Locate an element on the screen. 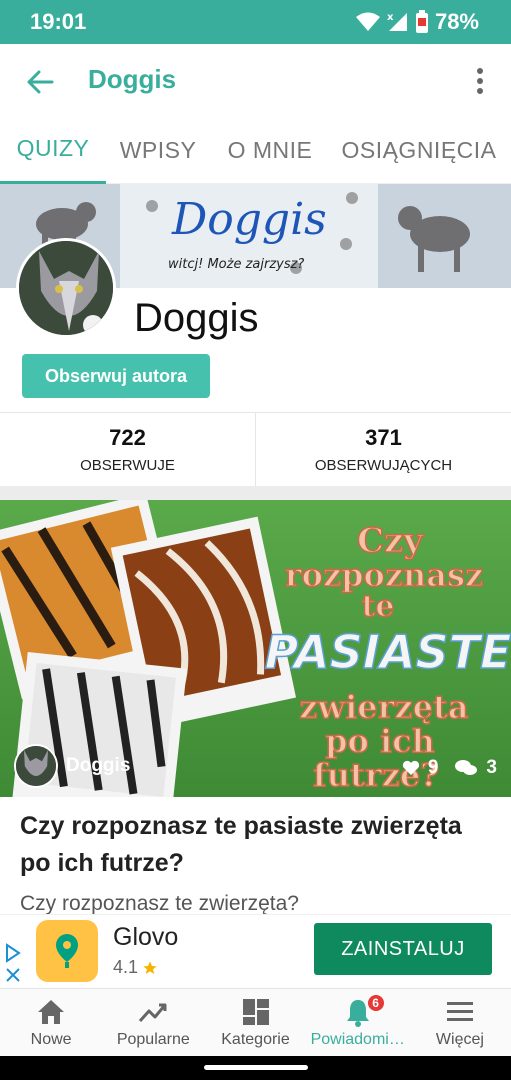  nav-label: Popularne is located at coordinates (153, 1039).